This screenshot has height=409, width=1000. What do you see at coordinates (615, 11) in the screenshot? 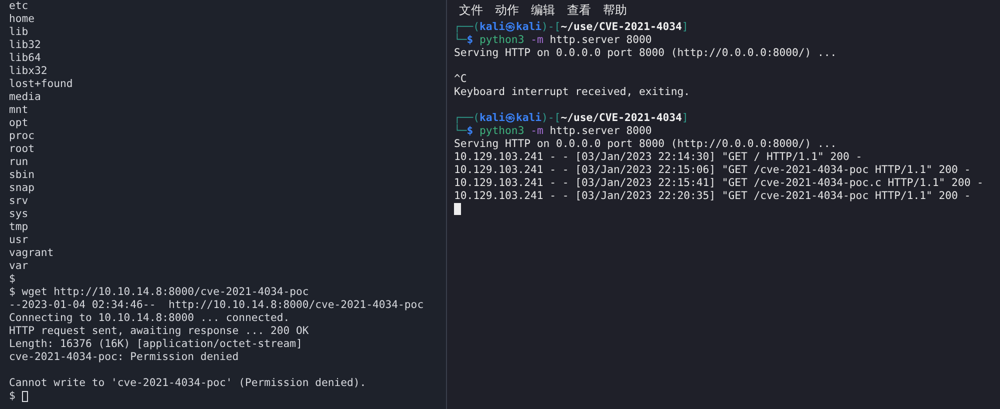
I see `menu-item: 帮助` at bounding box center [615, 11].